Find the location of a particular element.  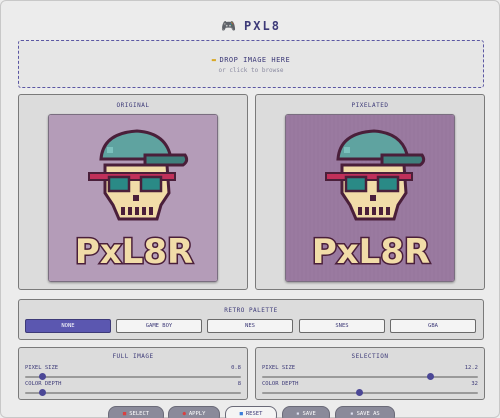

image-dropzone: ▬ DROP IMAGE HERE or click to browse is located at coordinates (251, 64).